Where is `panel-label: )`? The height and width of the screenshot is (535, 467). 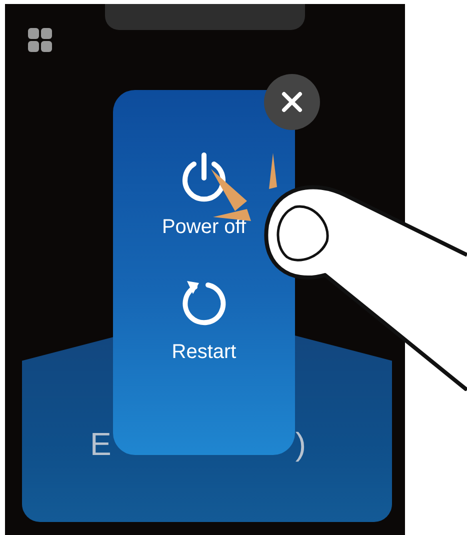
panel-label: ) is located at coordinates (300, 444).